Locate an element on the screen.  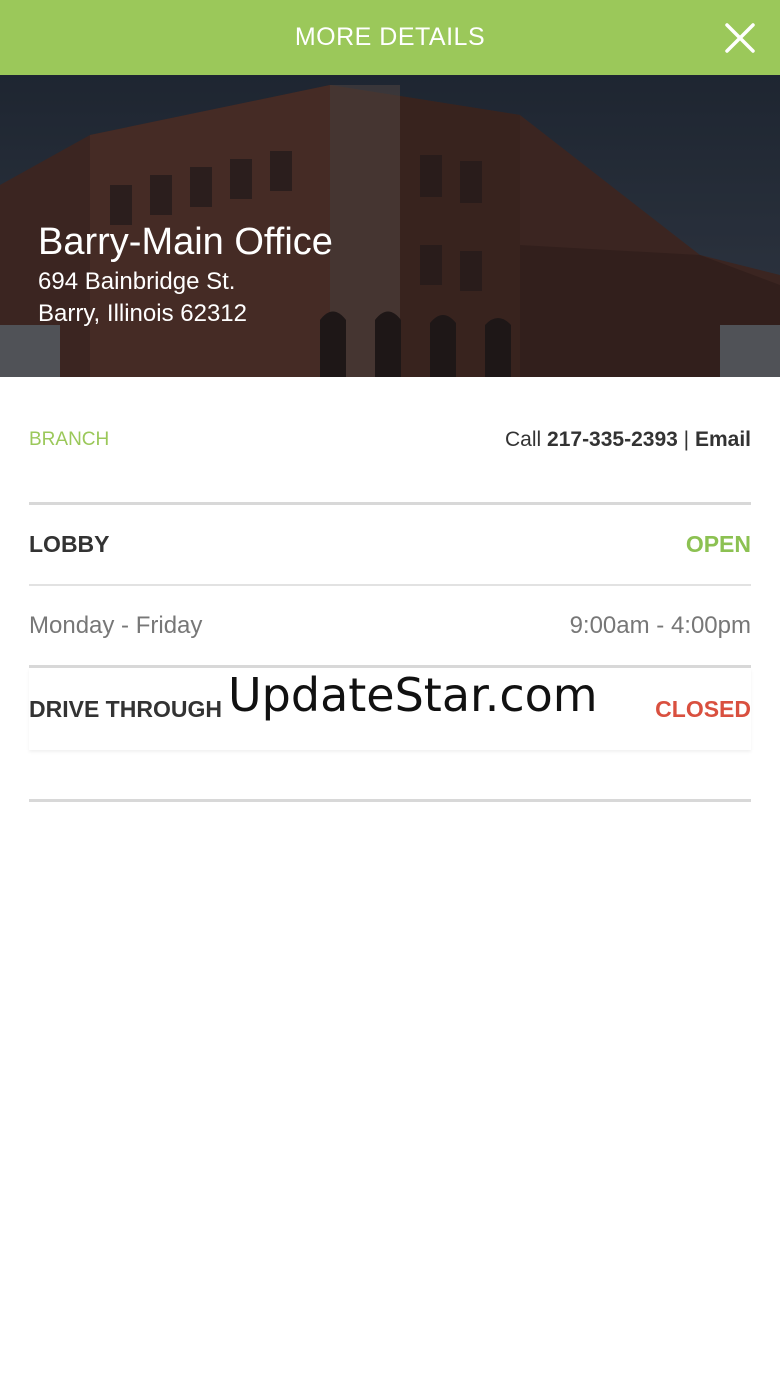
lobby-hours-row: Monday - Friday 9:00am - 4:00pm is located at coordinates (390, 627).